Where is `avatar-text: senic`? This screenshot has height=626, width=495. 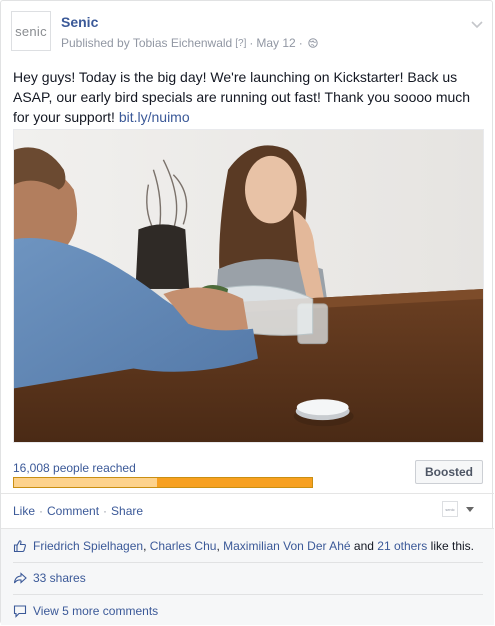 avatar-text: senic is located at coordinates (31, 31).